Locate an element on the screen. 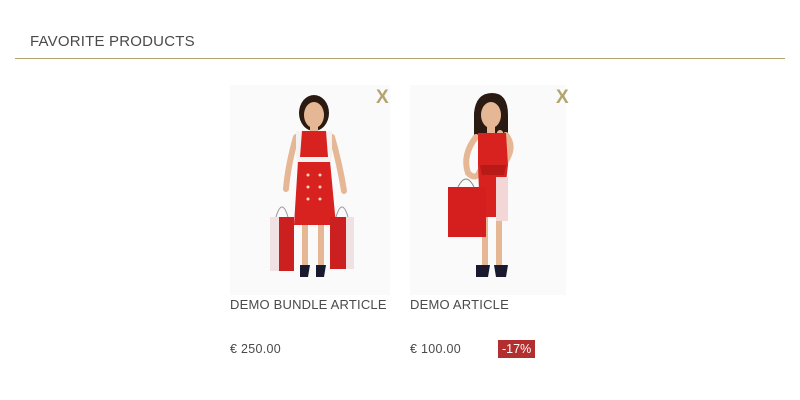 This screenshot has width=800, height=400. woman-red-wrap-dress-image is located at coordinates (481, 185).